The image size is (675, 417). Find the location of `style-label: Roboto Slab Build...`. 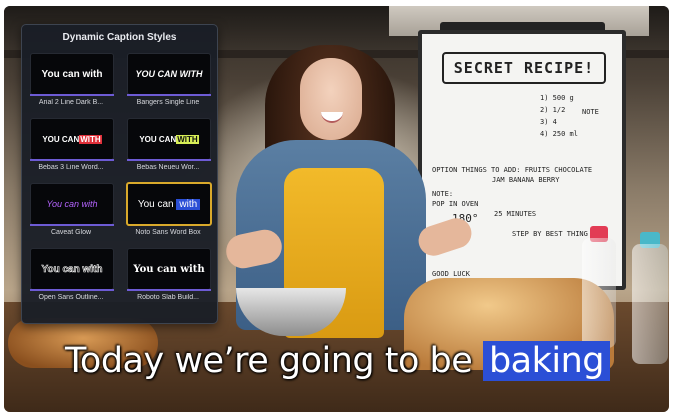

style-label: Roboto Slab Build... is located at coordinates (168, 297).